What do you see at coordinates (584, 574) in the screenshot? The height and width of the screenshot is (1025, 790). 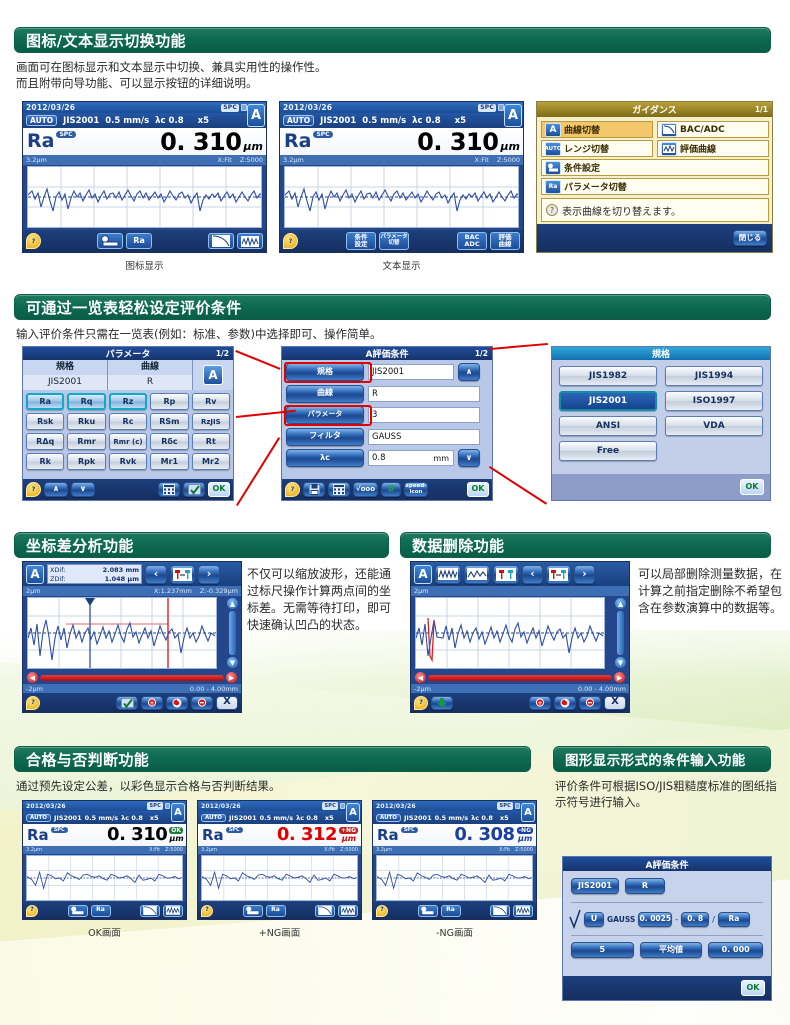 I see `next-cursor-button: ›` at bounding box center [584, 574].